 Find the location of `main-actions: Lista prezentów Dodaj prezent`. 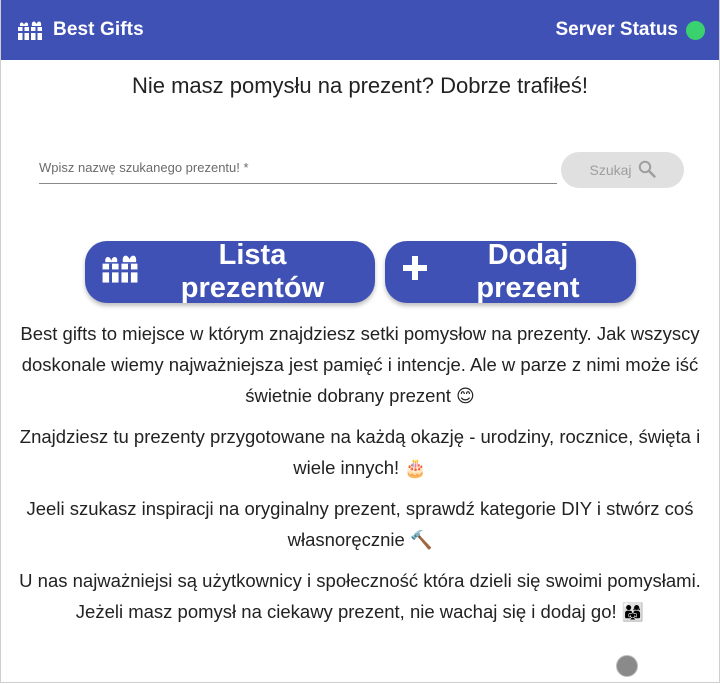

main-actions: Lista prezentów Dodaj prezent is located at coordinates (360, 271).